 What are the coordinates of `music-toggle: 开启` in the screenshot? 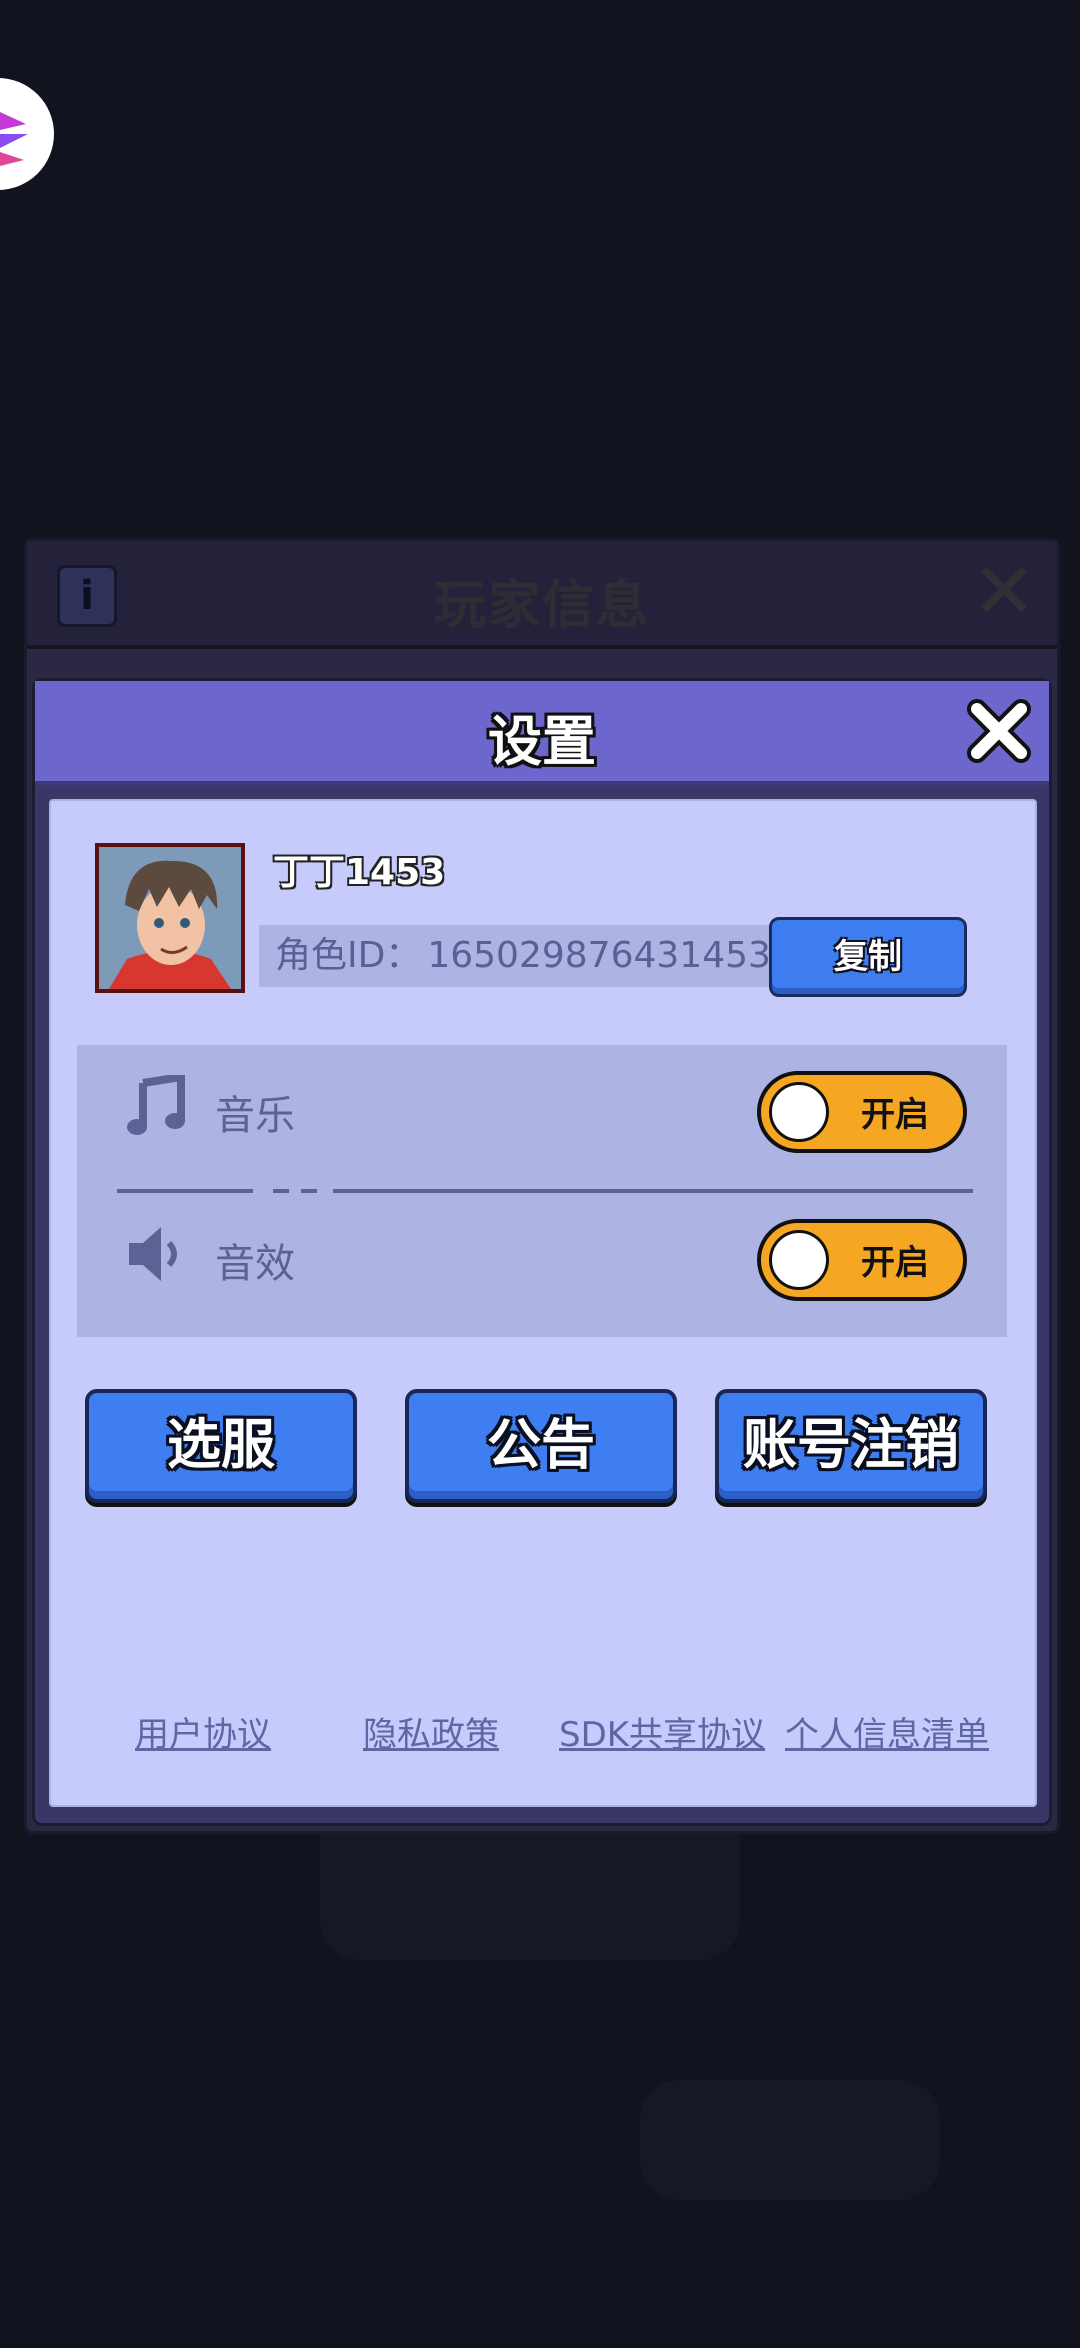 It's located at (862, 1112).